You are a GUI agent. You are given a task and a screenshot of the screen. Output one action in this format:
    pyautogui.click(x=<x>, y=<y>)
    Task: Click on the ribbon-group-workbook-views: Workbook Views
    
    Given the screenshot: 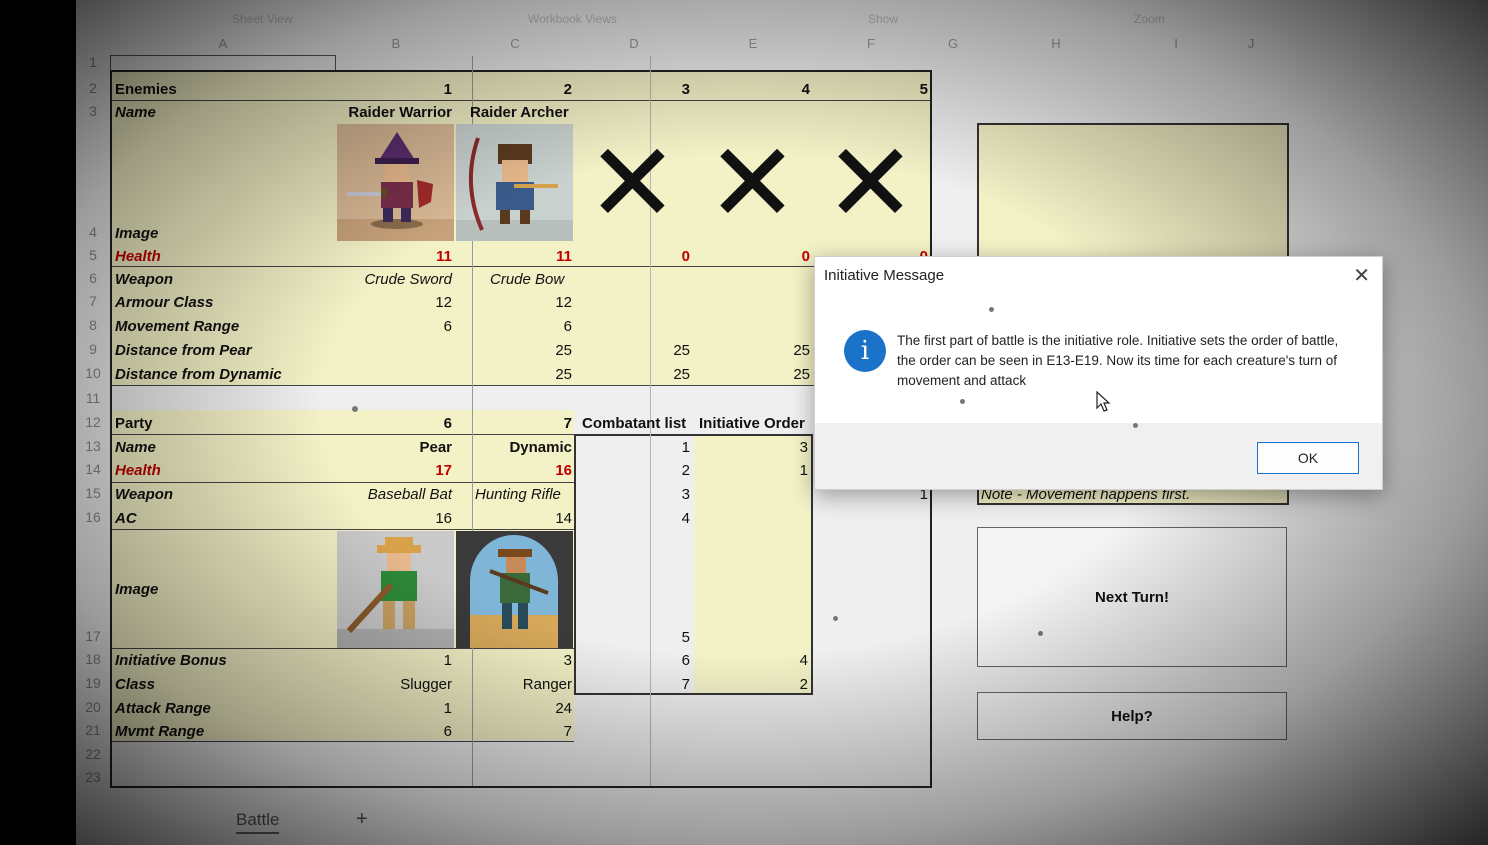 What is the action you would take?
    pyautogui.click(x=572, y=19)
    